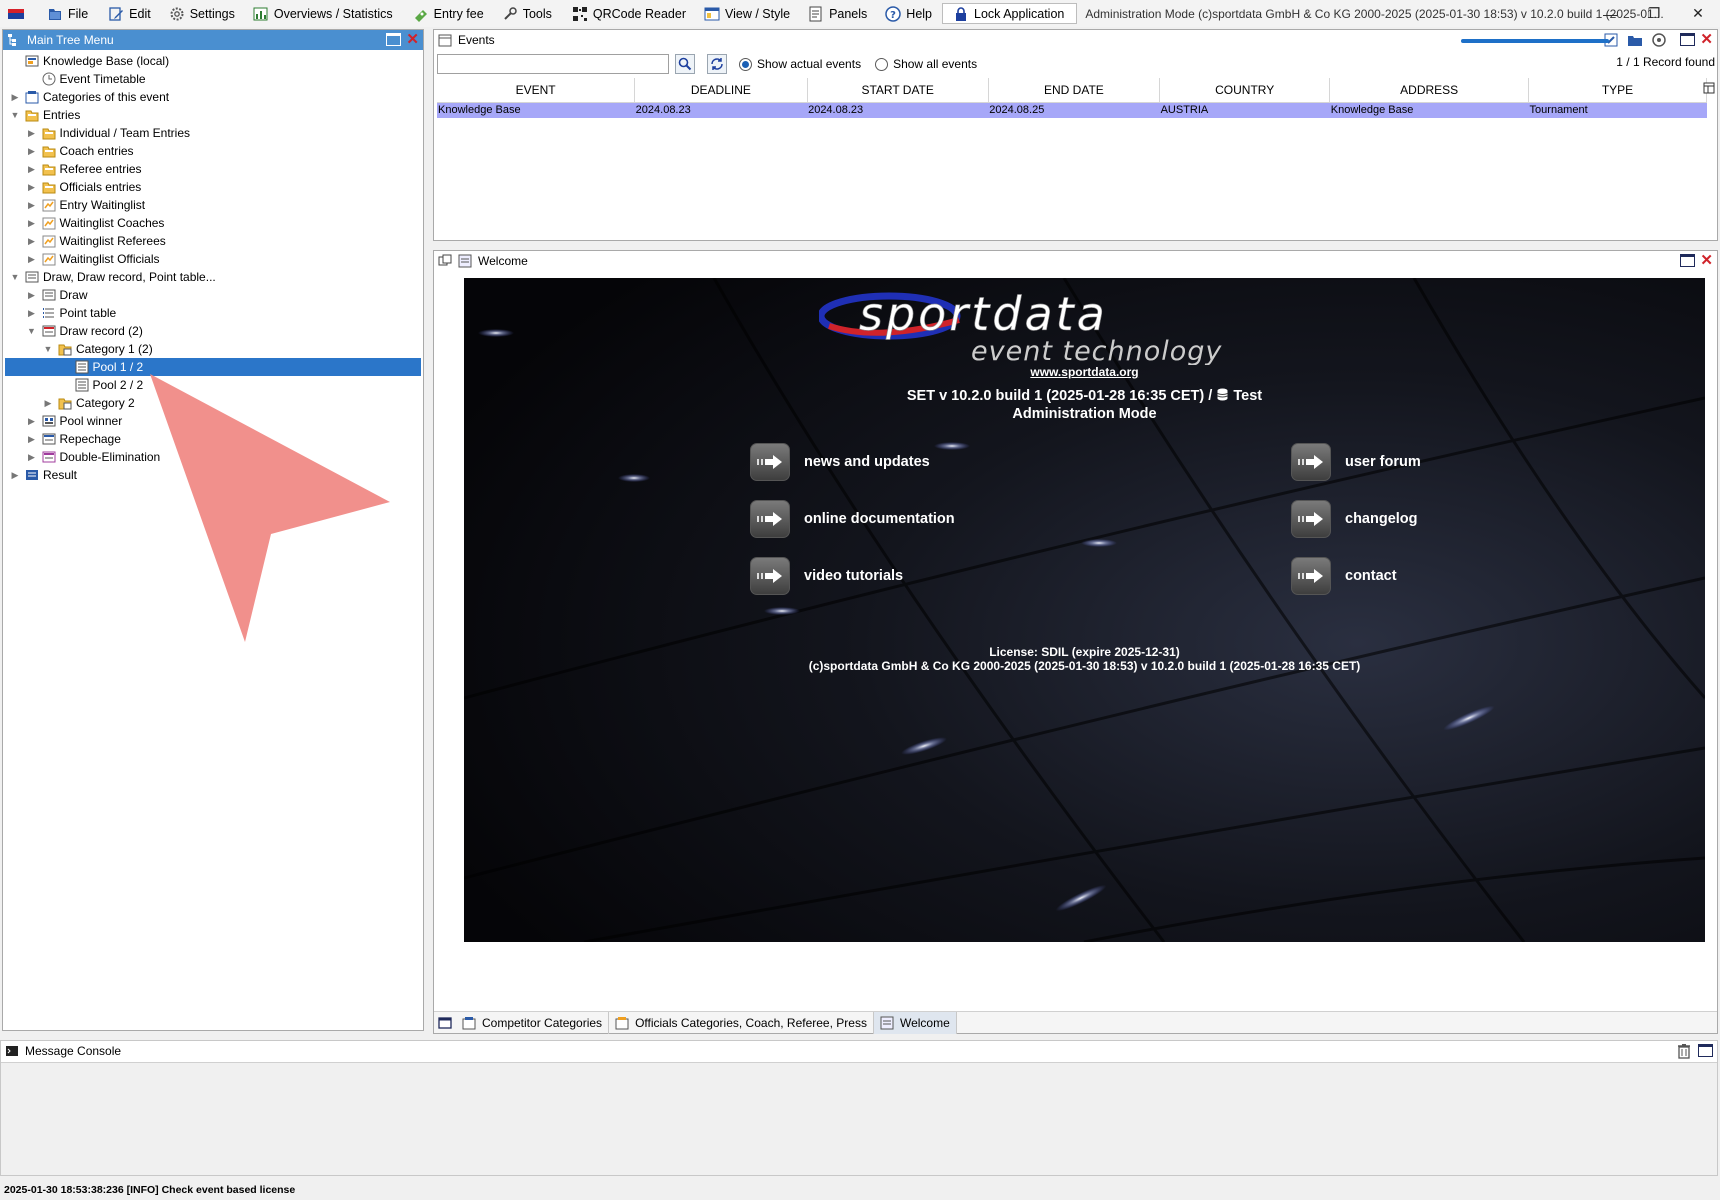 This screenshot has height=1200, width=1720. What do you see at coordinates (1617, 90) in the screenshot?
I see `column-header: TYPE` at bounding box center [1617, 90].